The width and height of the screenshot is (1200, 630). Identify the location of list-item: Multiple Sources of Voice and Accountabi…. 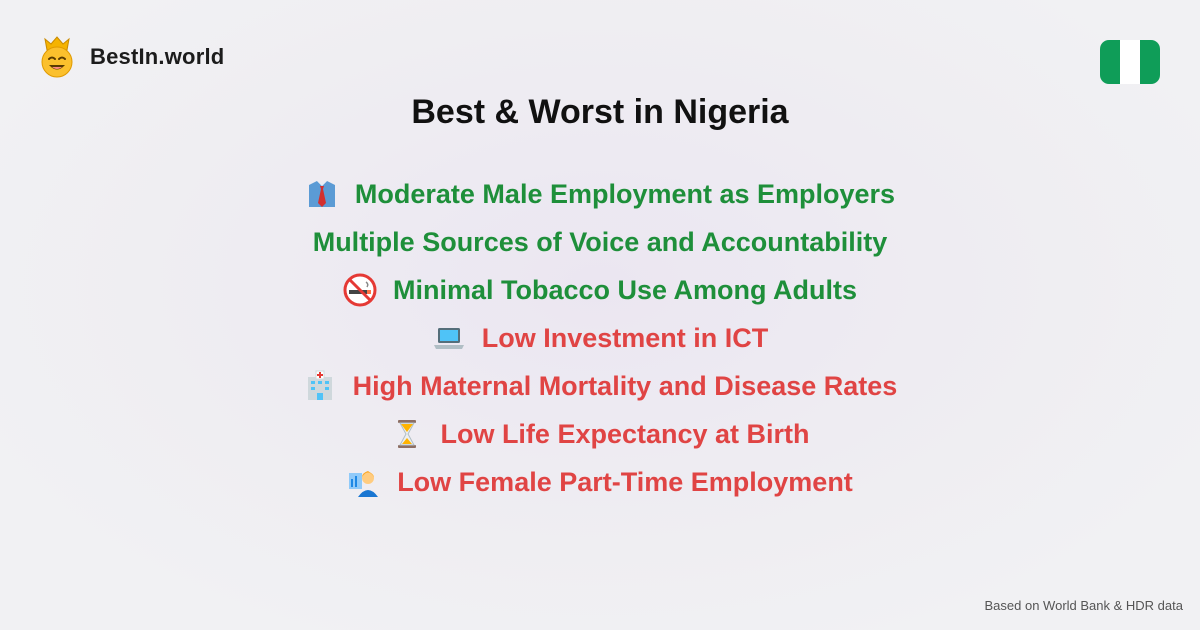
(600, 242).